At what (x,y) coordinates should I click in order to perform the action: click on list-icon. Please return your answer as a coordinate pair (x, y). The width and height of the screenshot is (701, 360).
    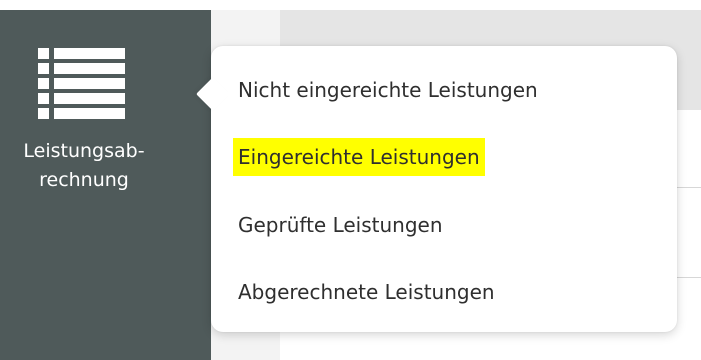
    Looking at the image, I should click on (81, 84).